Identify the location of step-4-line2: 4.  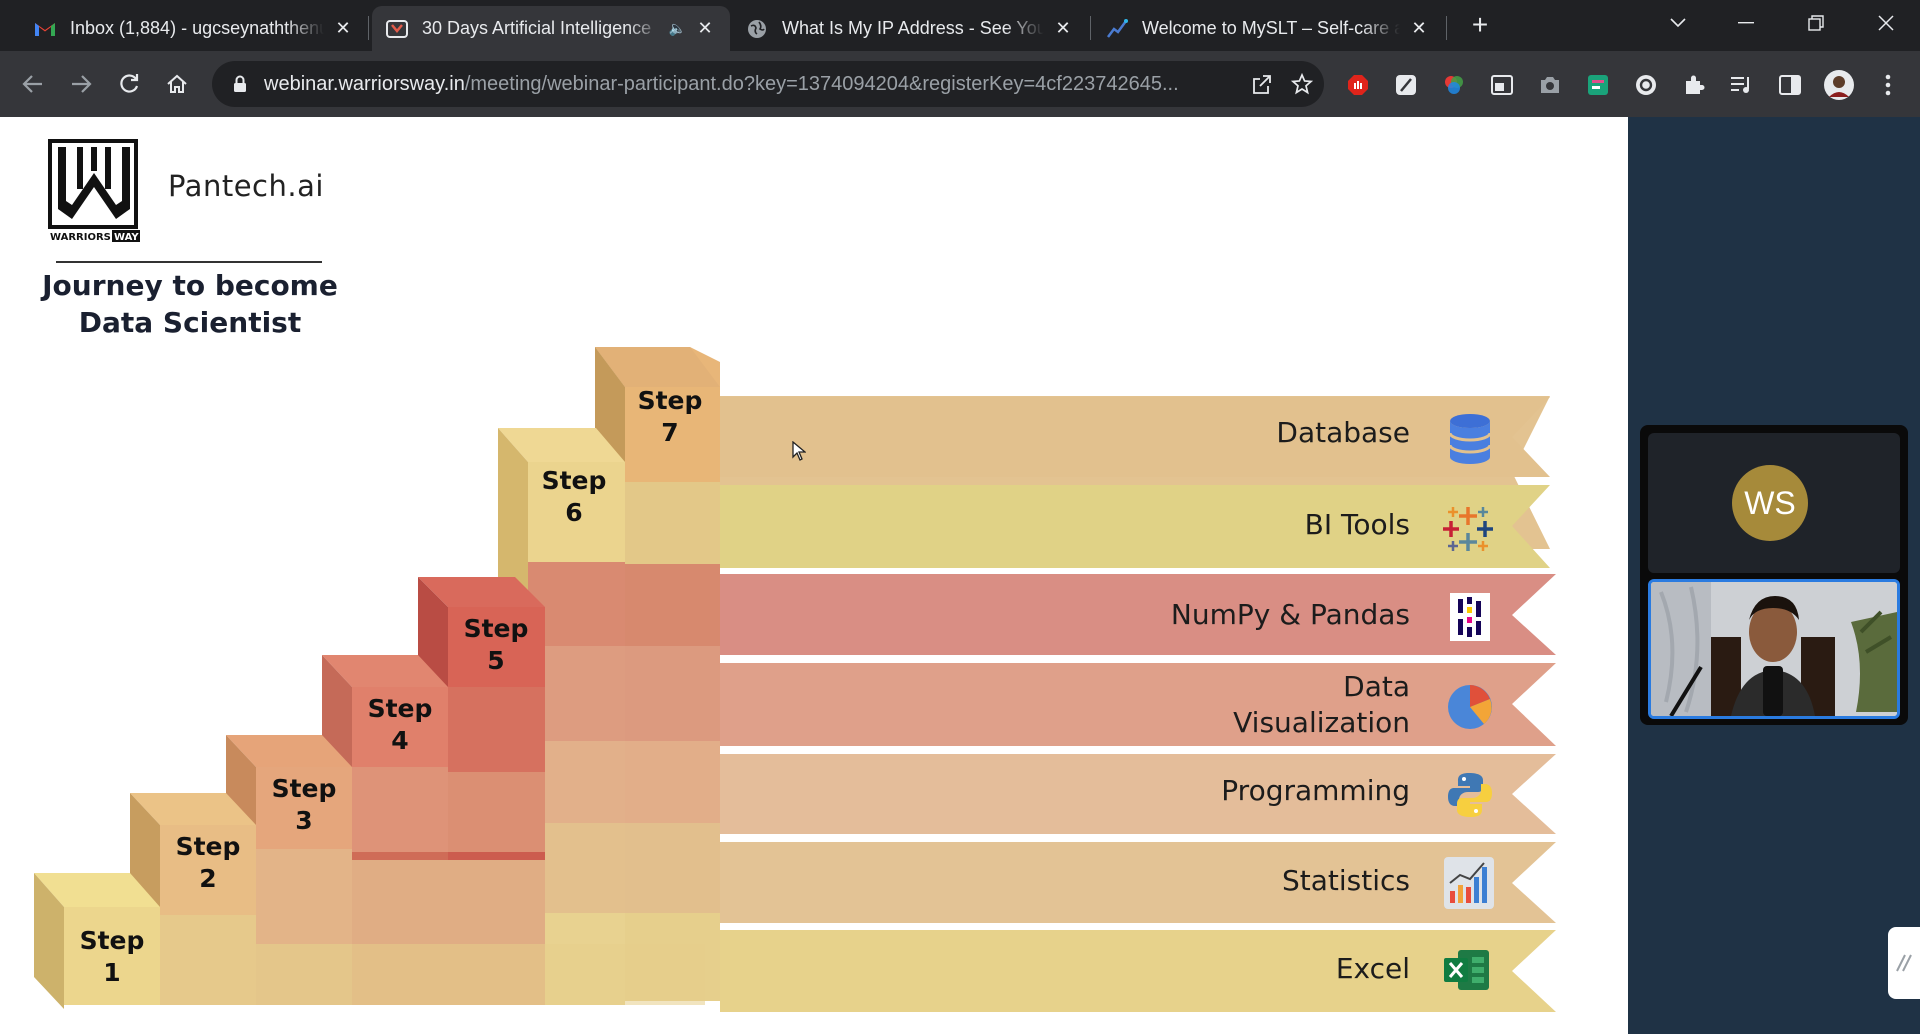
(400, 740).